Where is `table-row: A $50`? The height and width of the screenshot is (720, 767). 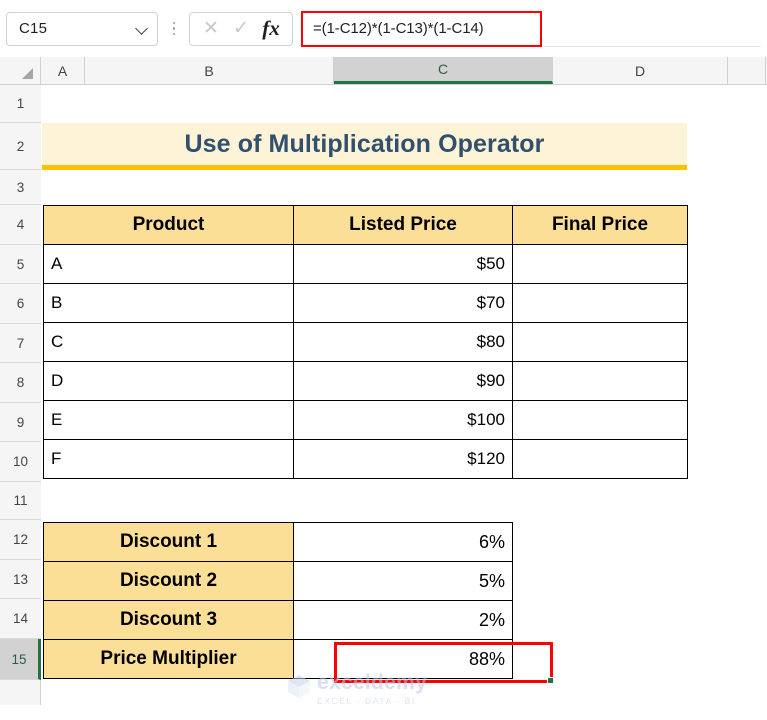
table-row: A $50 is located at coordinates (365, 264).